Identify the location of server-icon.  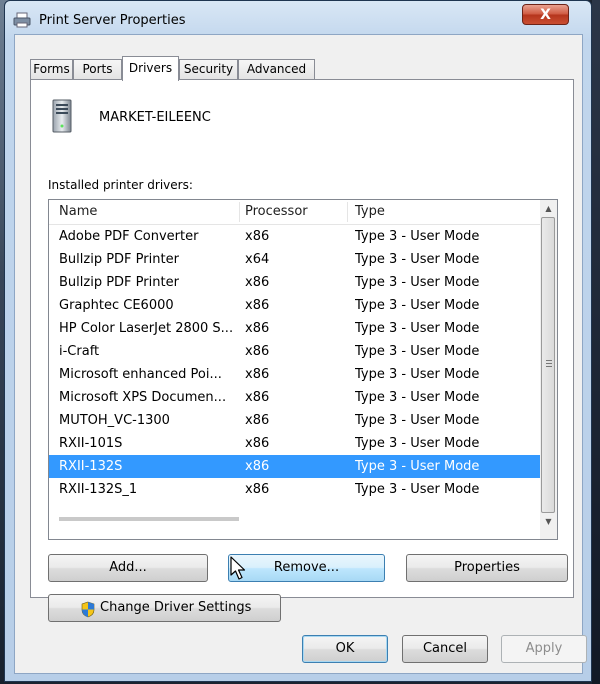
(62, 116).